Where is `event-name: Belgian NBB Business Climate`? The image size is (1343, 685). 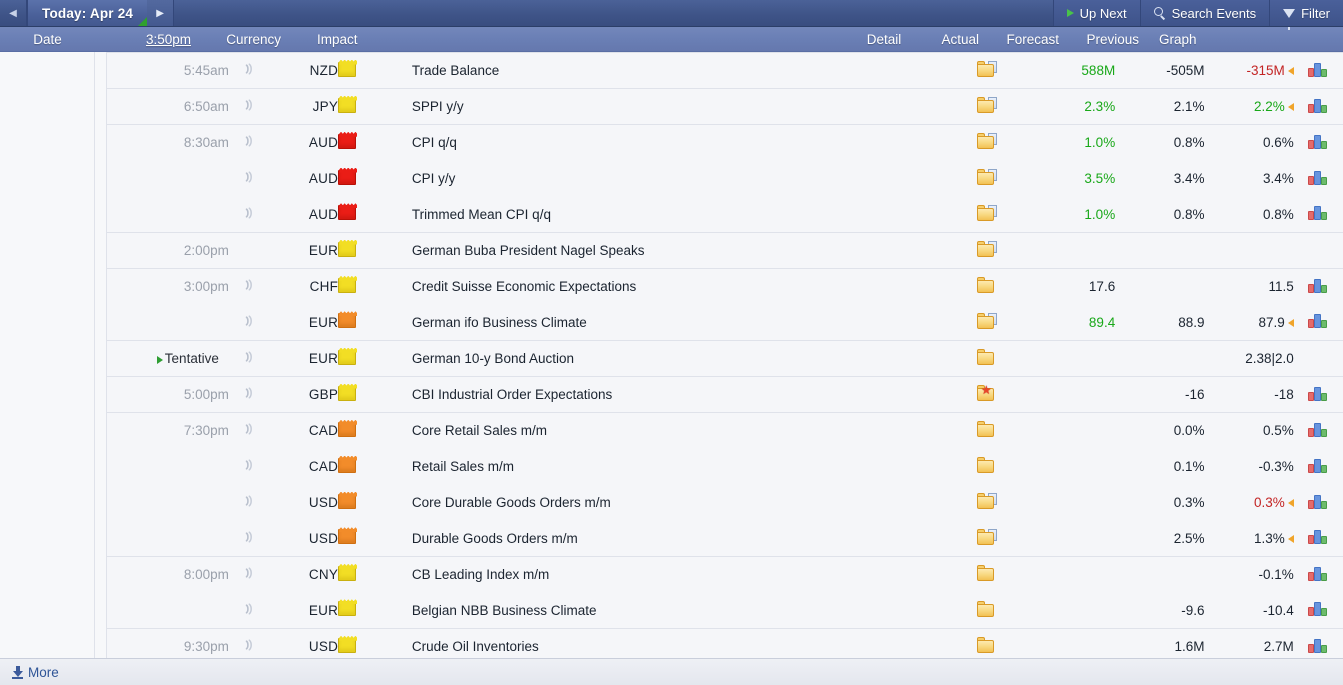 event-name: Belgian NBB Business Climate is located at coordinates (680, 611).